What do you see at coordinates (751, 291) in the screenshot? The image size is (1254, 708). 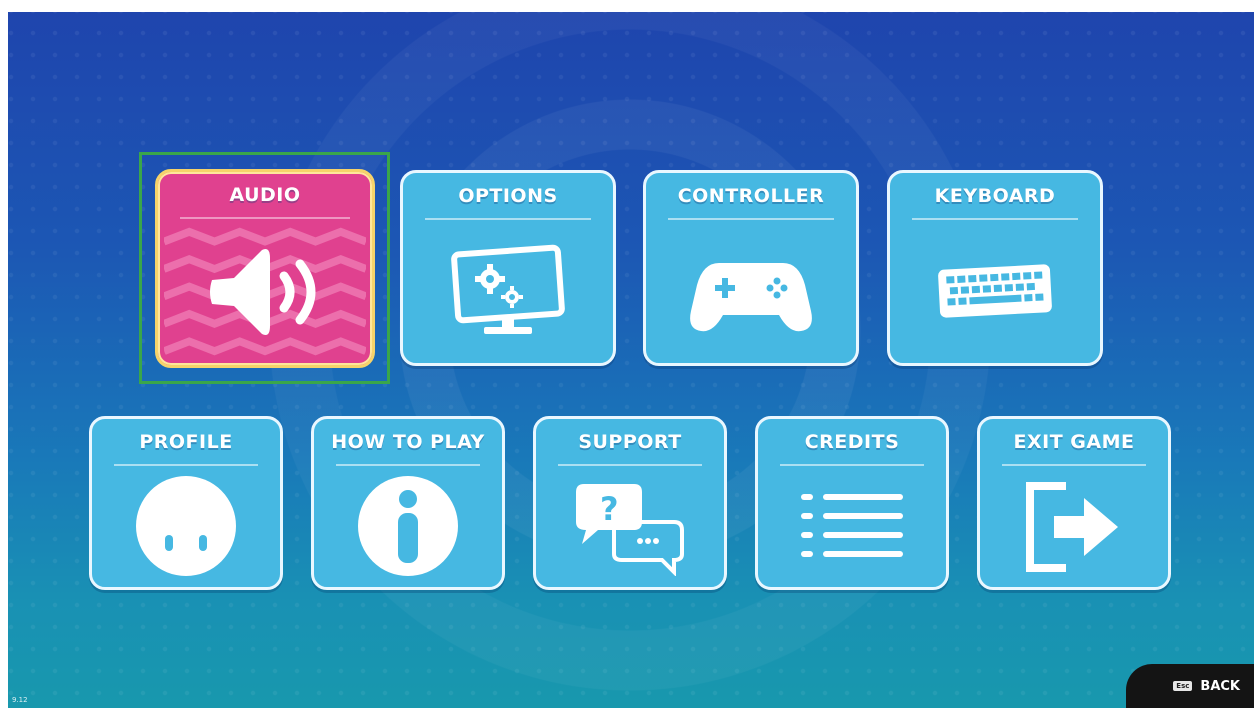 I see `gamepad-icon` at bounding box center [751, 291].